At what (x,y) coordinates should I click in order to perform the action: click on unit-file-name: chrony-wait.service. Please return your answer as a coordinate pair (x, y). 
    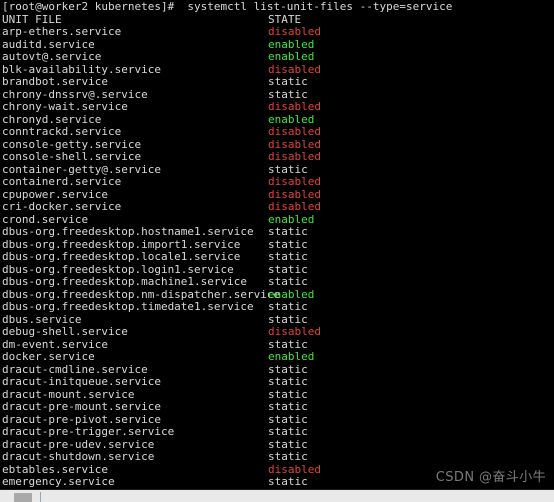
    Looking at the image, I should click on (65, 106).